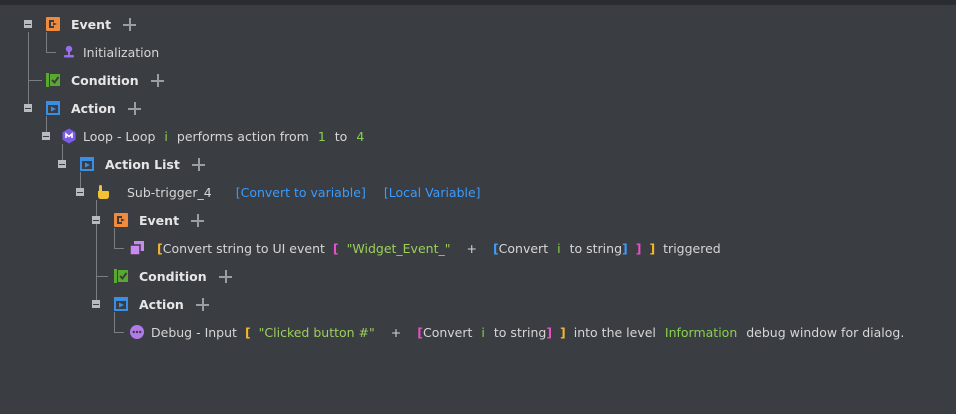  Describe the element at coordinates (119, 136) in the screenshot. I see `loop-prefix: Loop - Loop` at that location.